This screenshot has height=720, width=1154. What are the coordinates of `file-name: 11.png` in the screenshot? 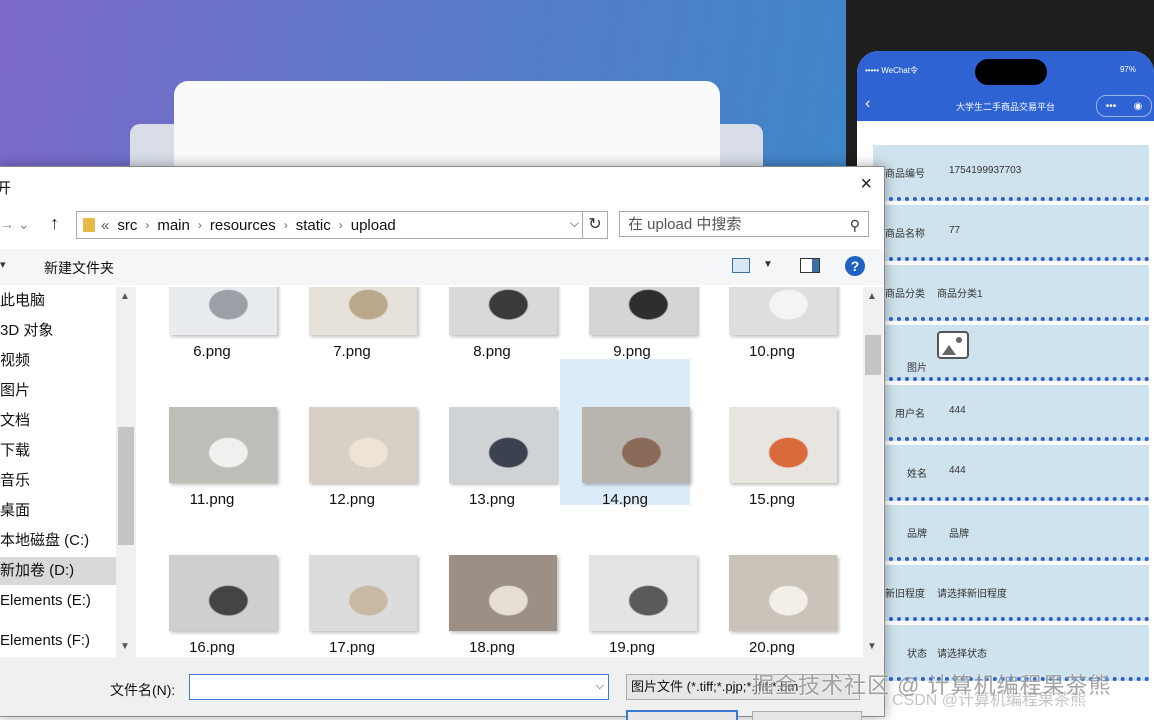 It's located at (212, 499).